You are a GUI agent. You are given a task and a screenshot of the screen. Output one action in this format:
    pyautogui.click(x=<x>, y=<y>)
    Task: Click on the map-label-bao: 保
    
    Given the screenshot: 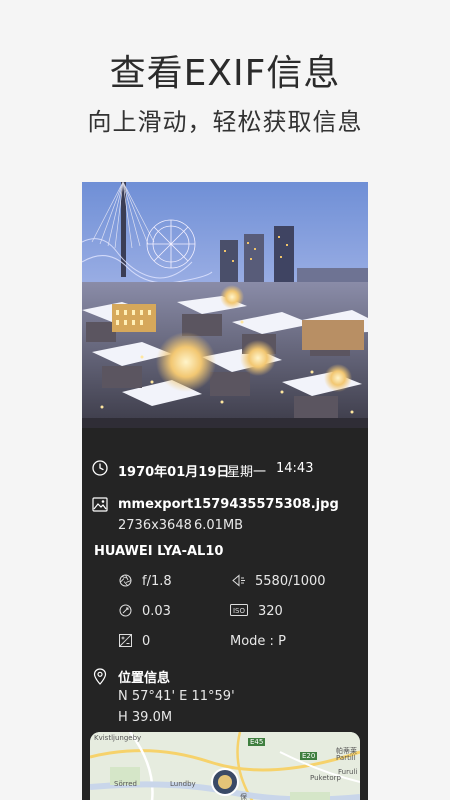 What is the action you would take?
    pyautogui.click(x=243, y=796)
    